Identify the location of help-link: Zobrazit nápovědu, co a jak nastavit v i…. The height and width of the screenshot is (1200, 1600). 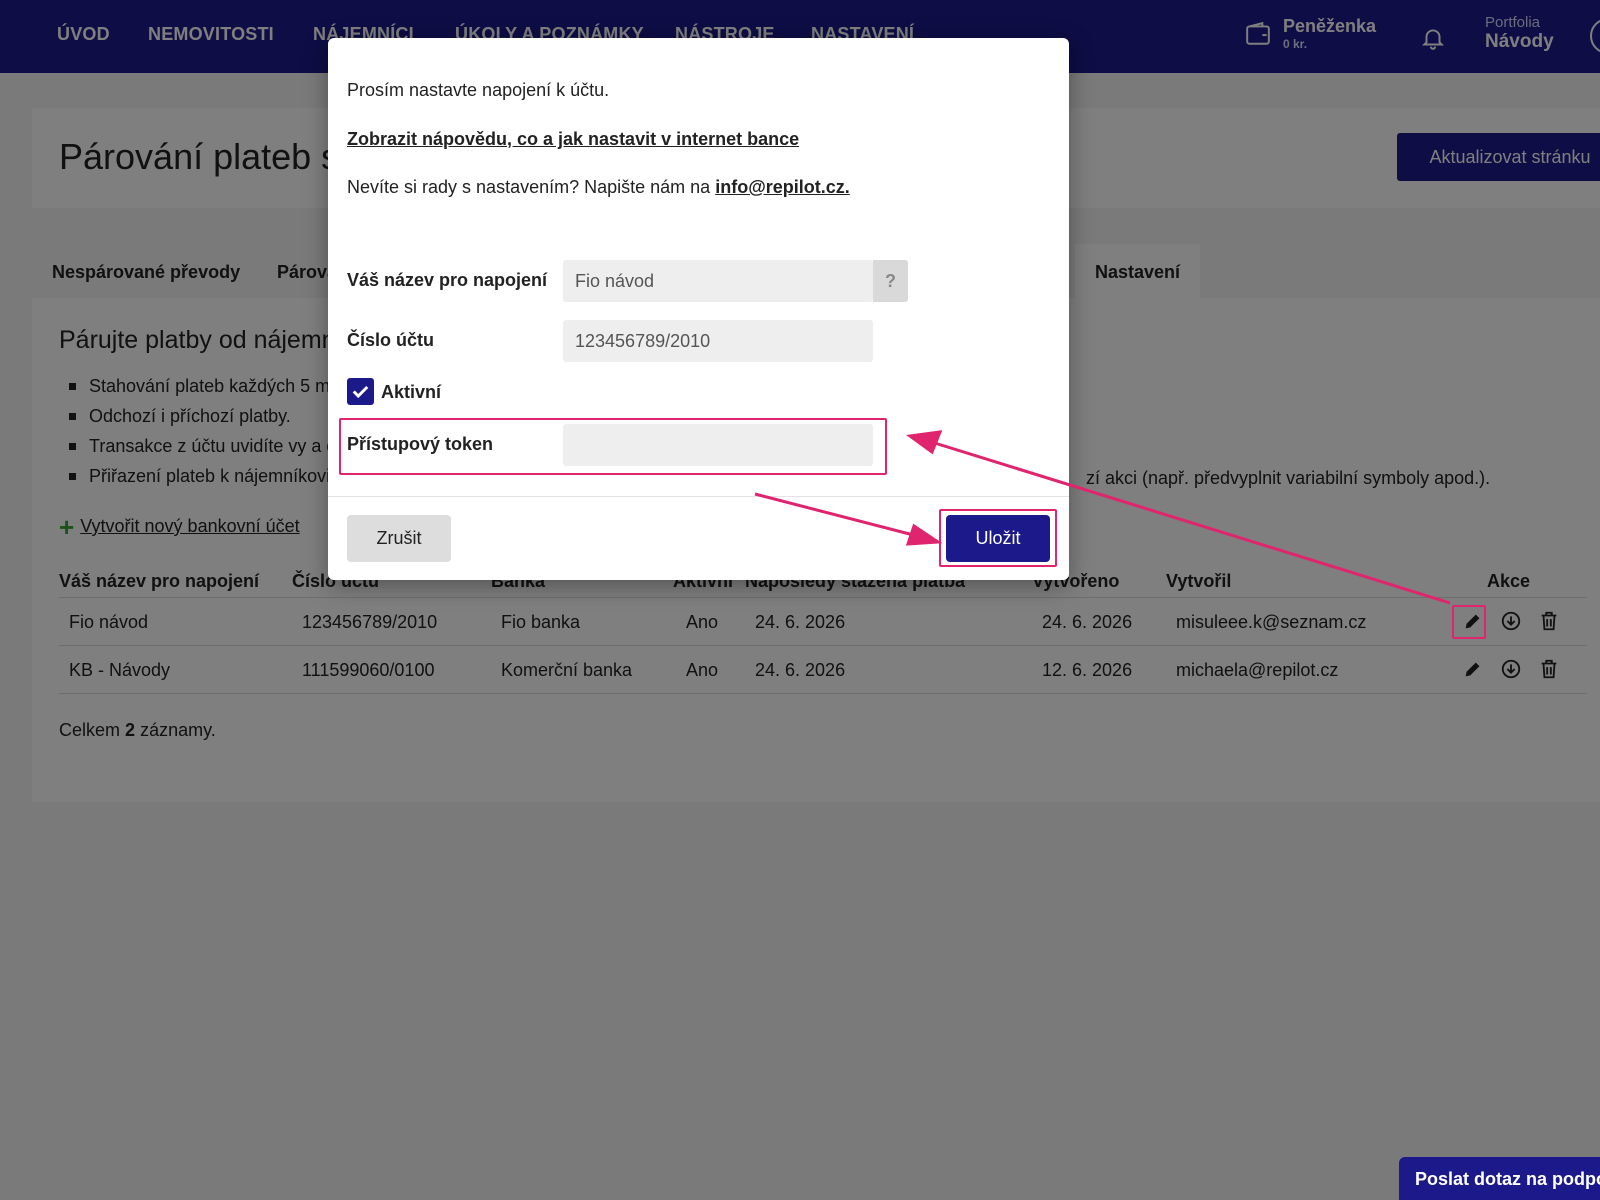
(573, 139).